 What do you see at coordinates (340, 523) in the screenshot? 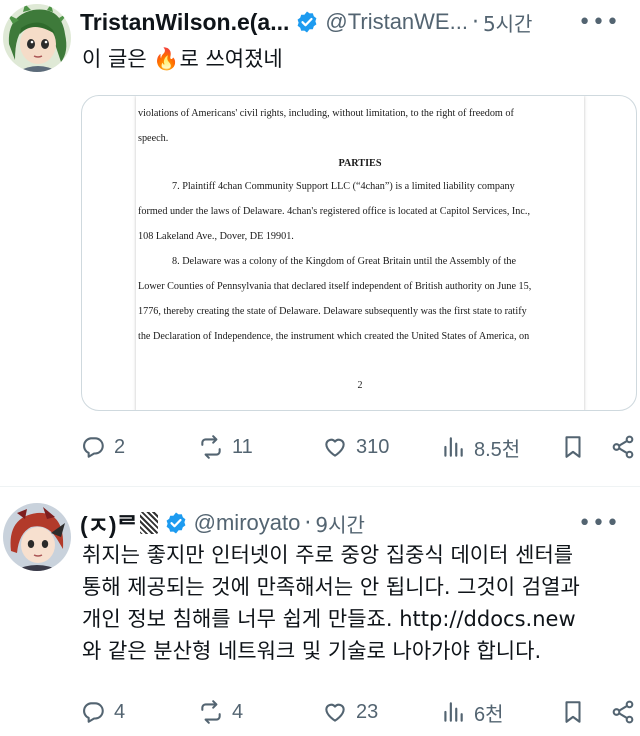
I see `timestamp: 9시간` at bounding box center [340, 523].